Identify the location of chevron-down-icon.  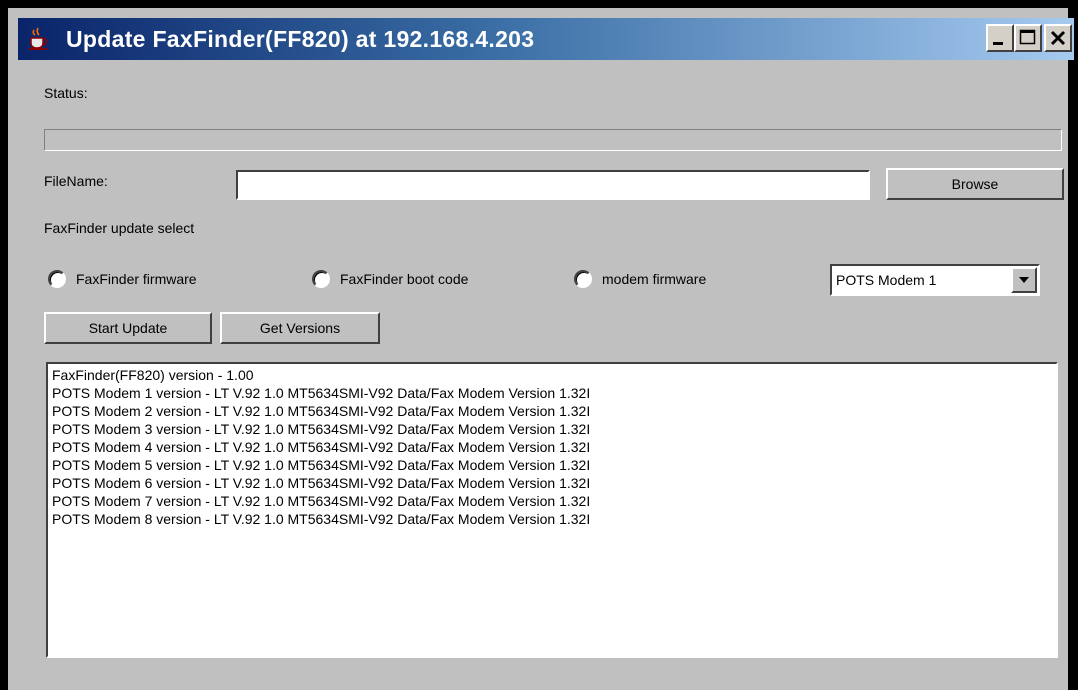
(1024, 280).